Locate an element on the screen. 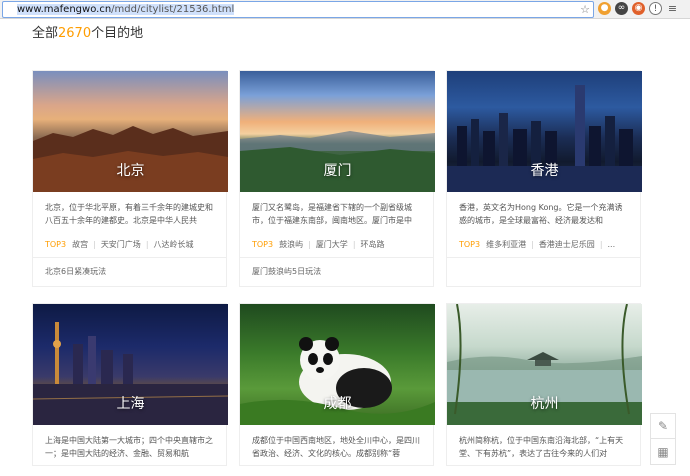 This screenshot has width=690, height=476. top3-row: TOP3 鼓浪屿 | 厦门大学 | 环岛路 is located at coordinates (336, 245).